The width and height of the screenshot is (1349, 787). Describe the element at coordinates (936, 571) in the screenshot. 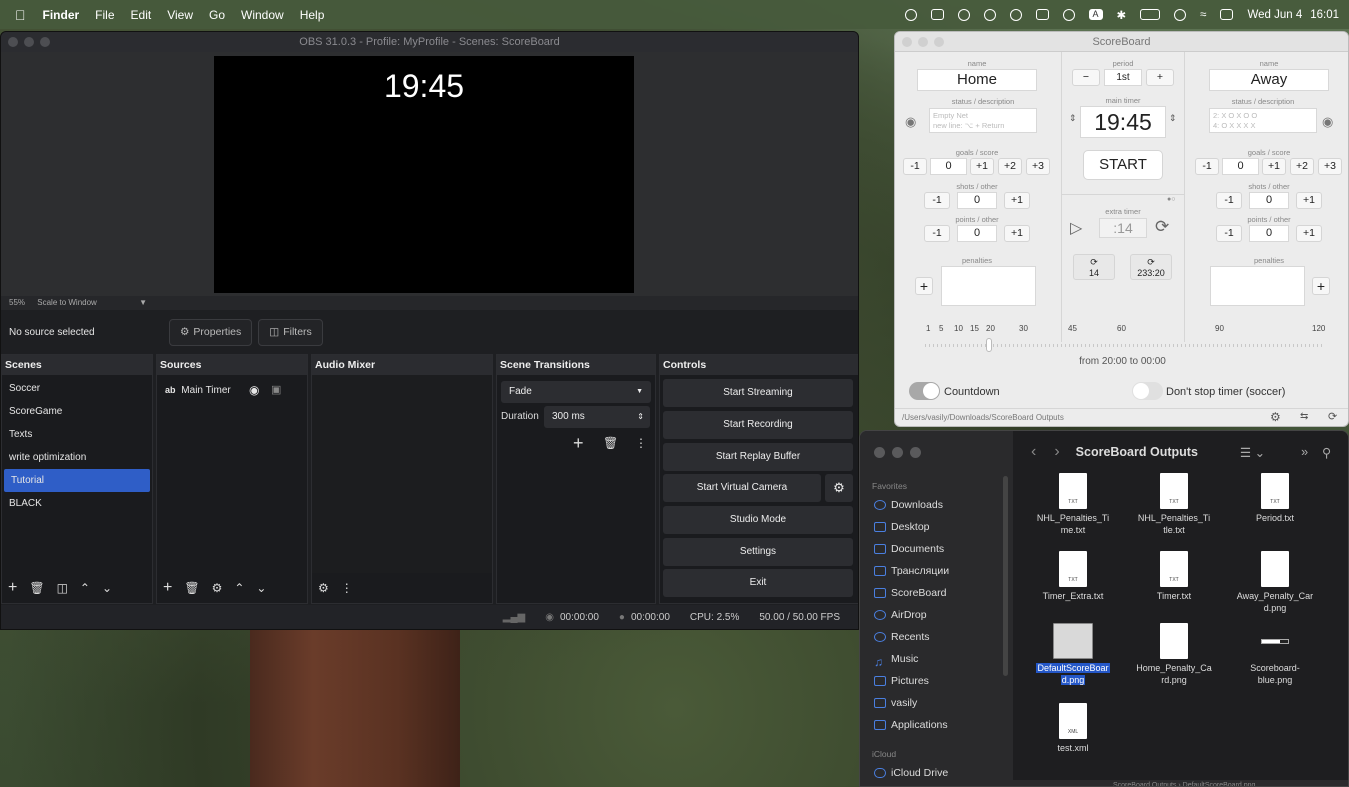

I see `sidebar-item-translyatsii: Трансляции` at that location.